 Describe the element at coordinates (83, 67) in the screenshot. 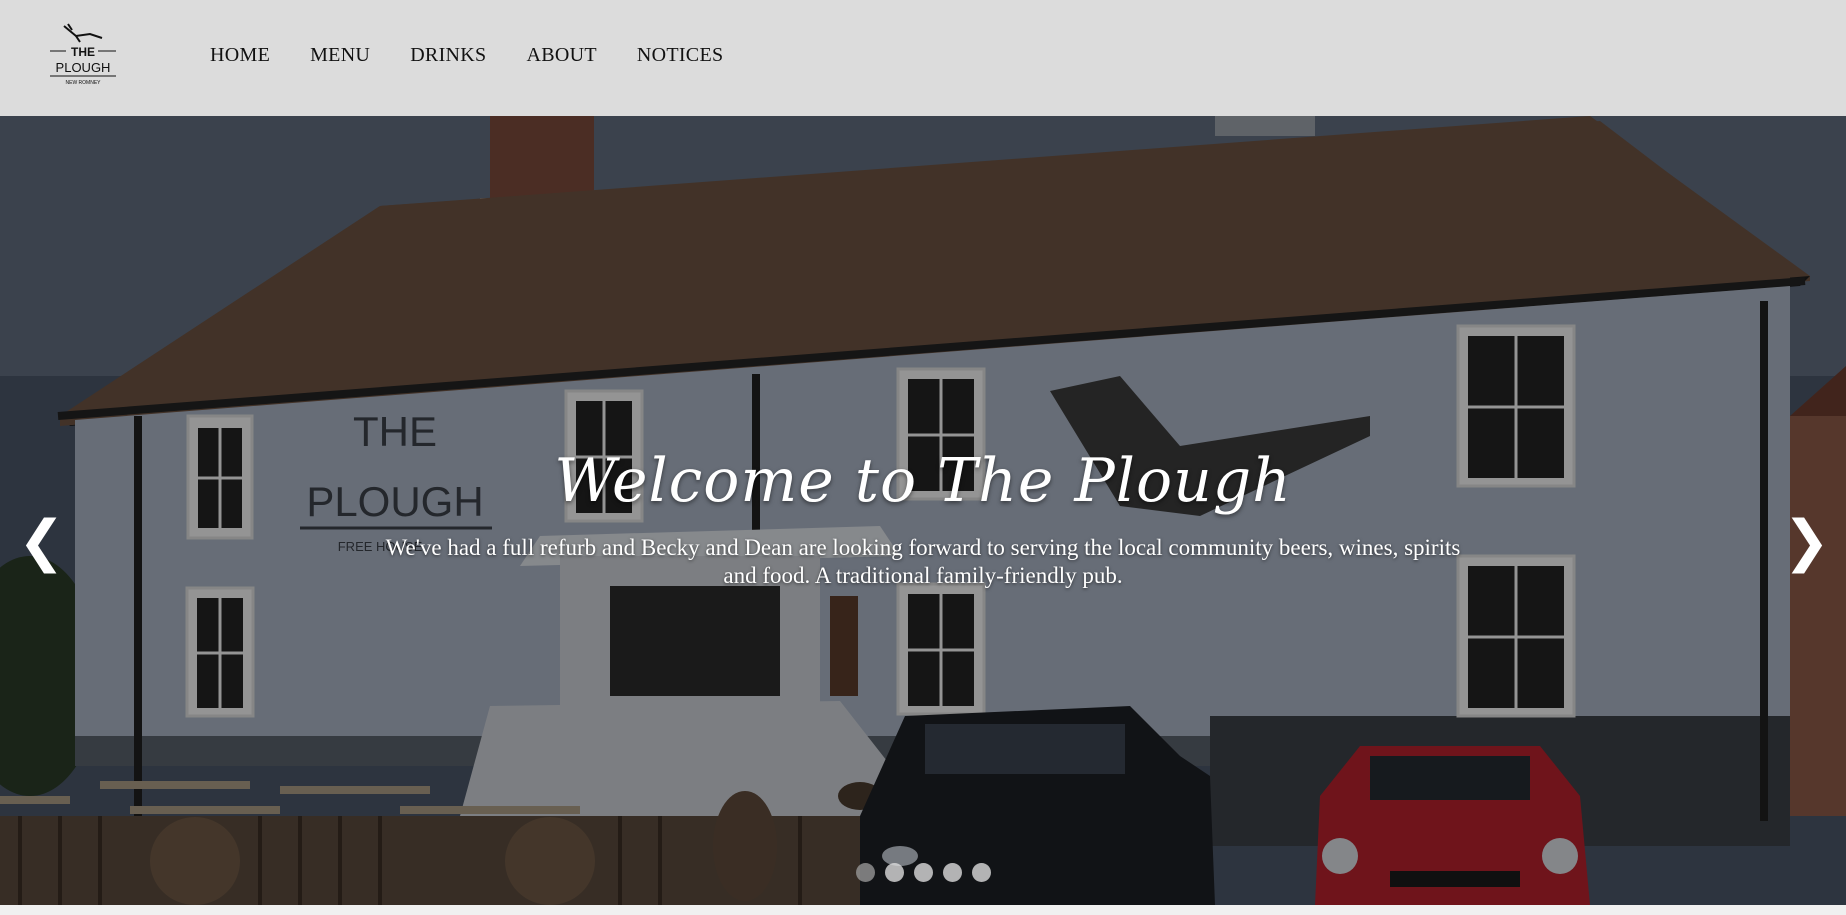

I see `logo-plough: PLOUGH` at that location.